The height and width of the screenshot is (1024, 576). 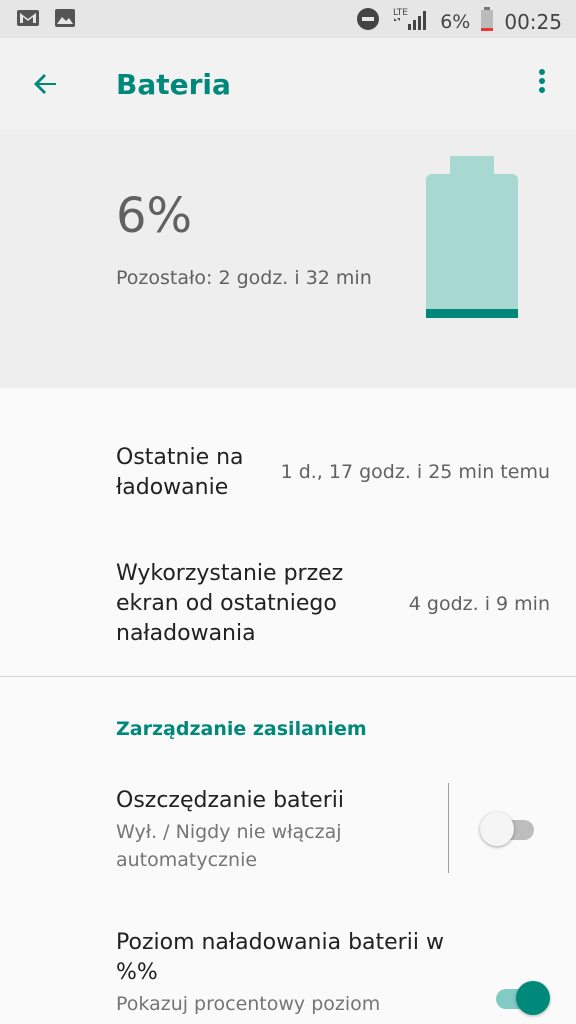 I want to click on network-type-label: LTE, so click(x=400, y=13).